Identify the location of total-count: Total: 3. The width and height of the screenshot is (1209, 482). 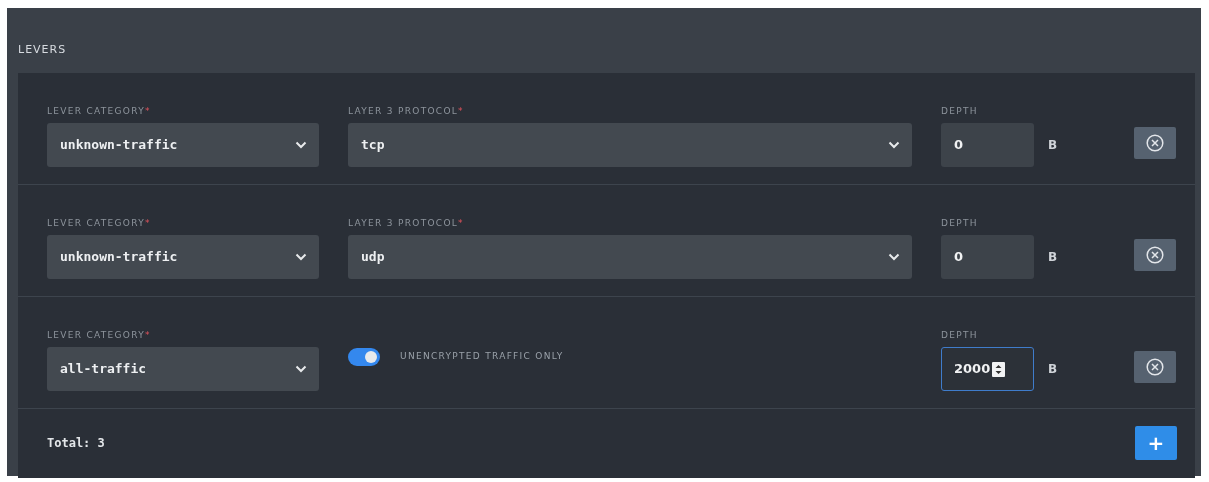
(76, 443).